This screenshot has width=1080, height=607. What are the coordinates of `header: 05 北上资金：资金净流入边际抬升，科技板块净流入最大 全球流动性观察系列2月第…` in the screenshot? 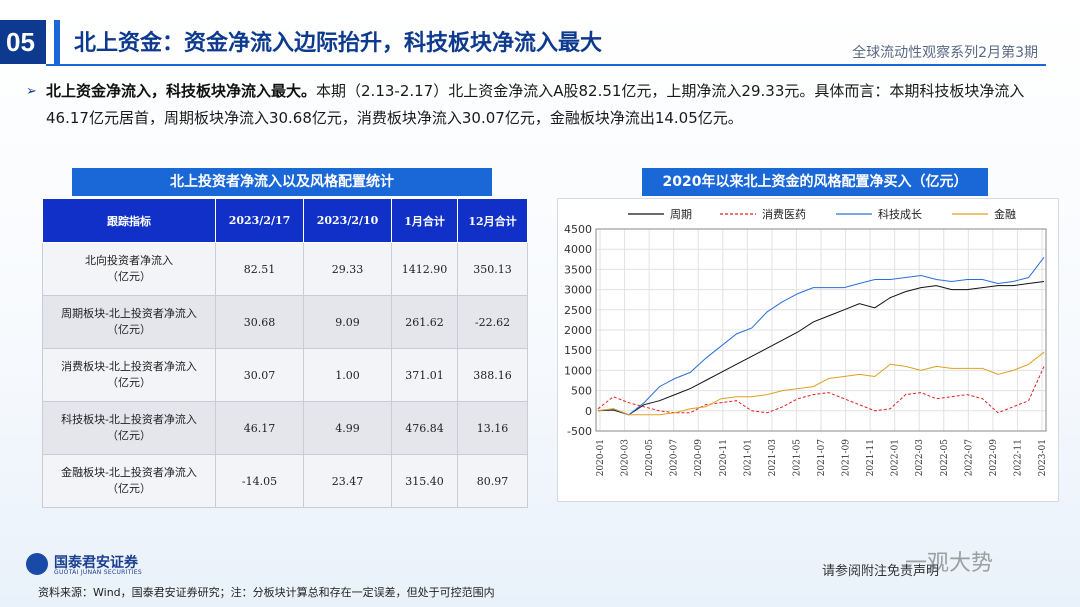 It's located at (540, 33).